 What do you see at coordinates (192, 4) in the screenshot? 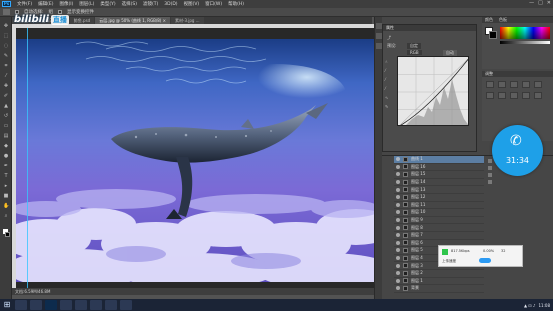
I see `menu-view: 视图(V)` at bounding box center [192, 4].